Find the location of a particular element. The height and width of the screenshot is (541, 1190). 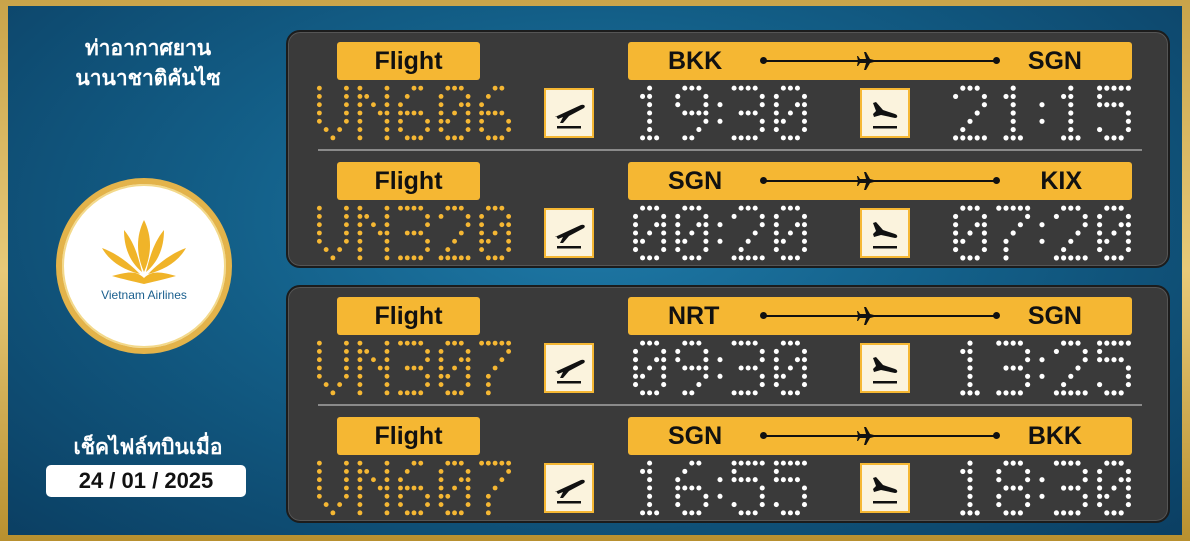

checked-date: 24 / 01 / 2025 is located at coordinates (146, 481).